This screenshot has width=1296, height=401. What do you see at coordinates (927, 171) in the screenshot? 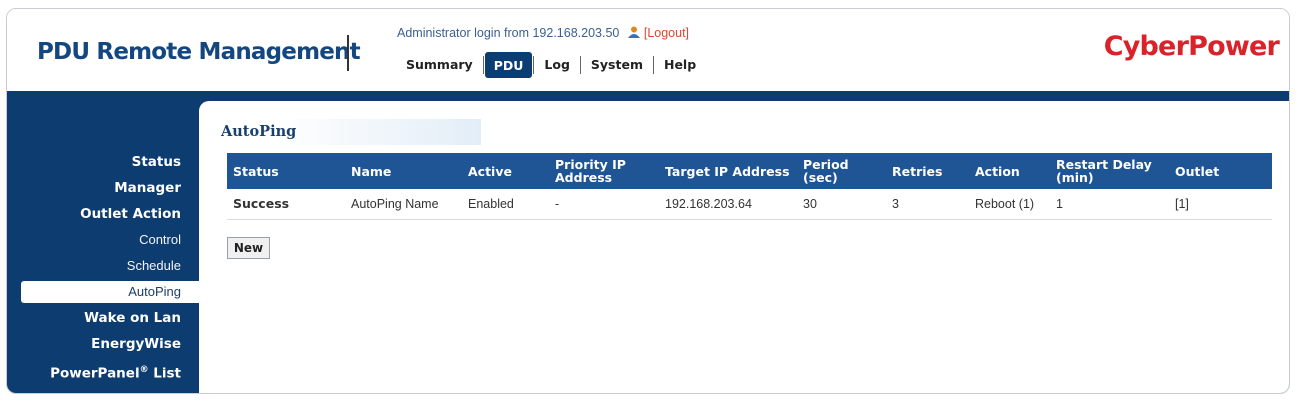
I see `col-header-retries: Retries` at bounding box center [927, 171].